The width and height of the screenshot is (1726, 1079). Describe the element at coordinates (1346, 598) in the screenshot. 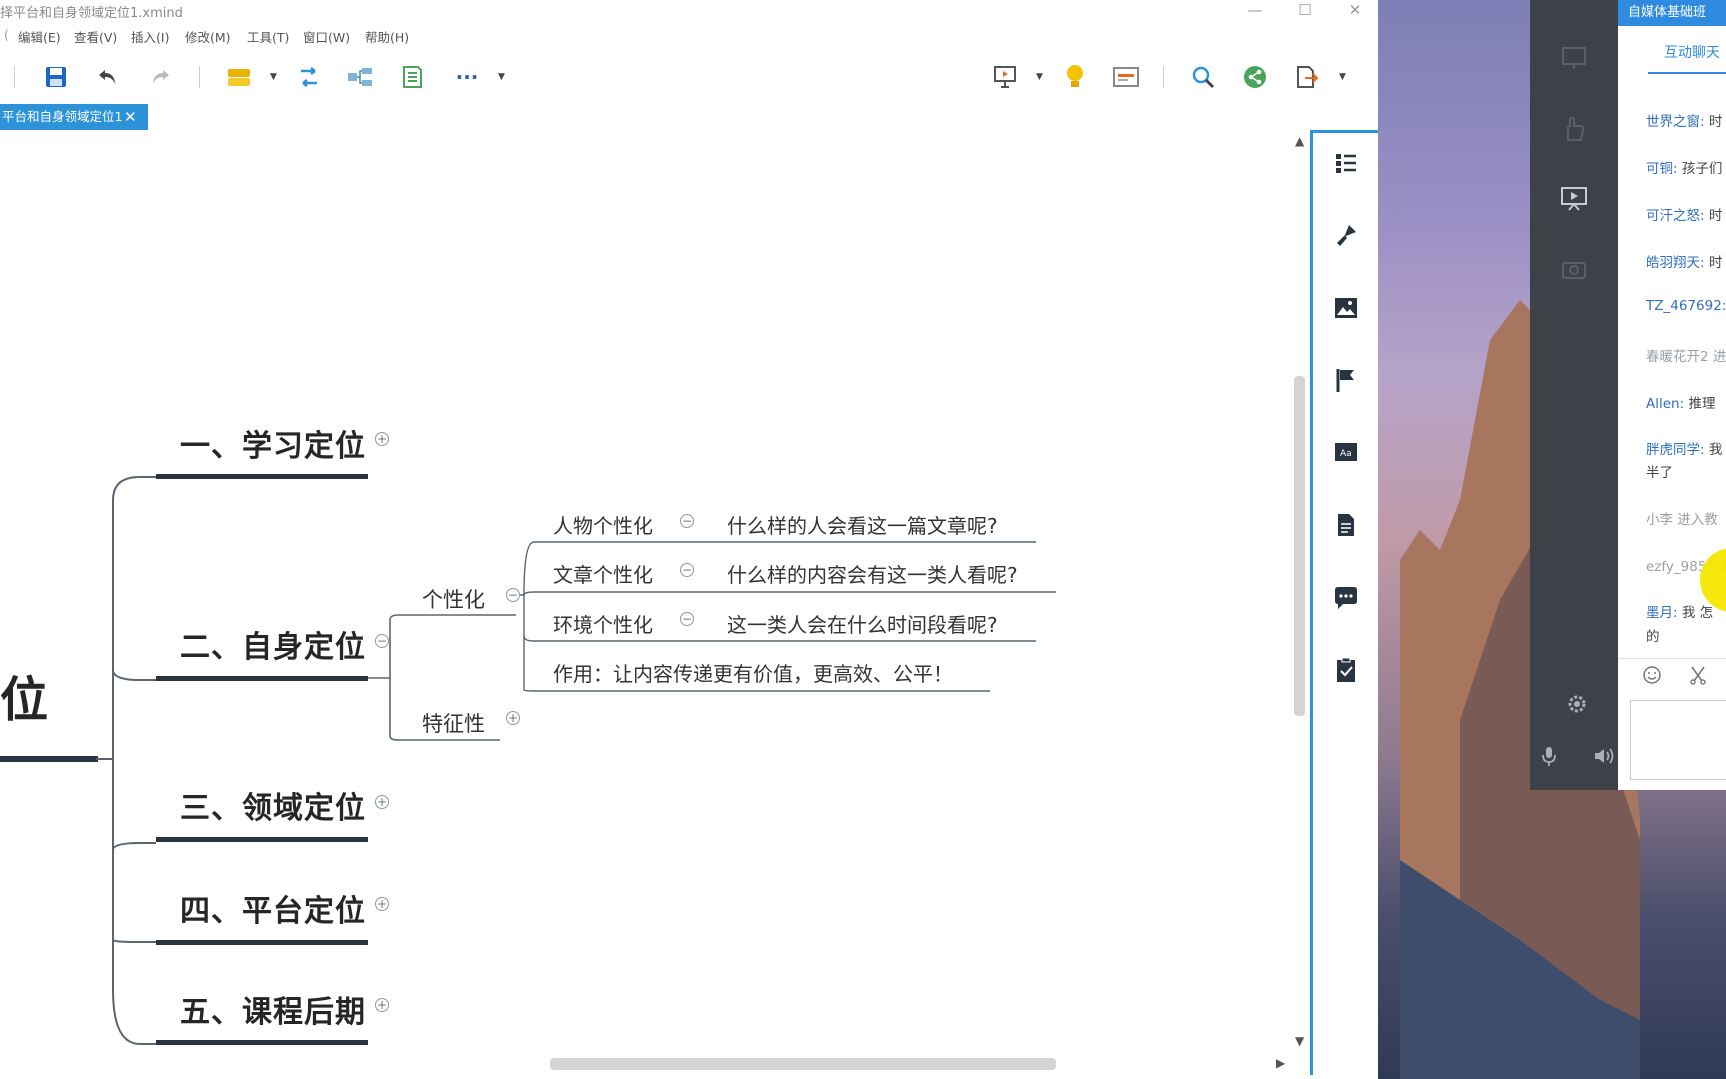

I see `comment-icon` at that location.